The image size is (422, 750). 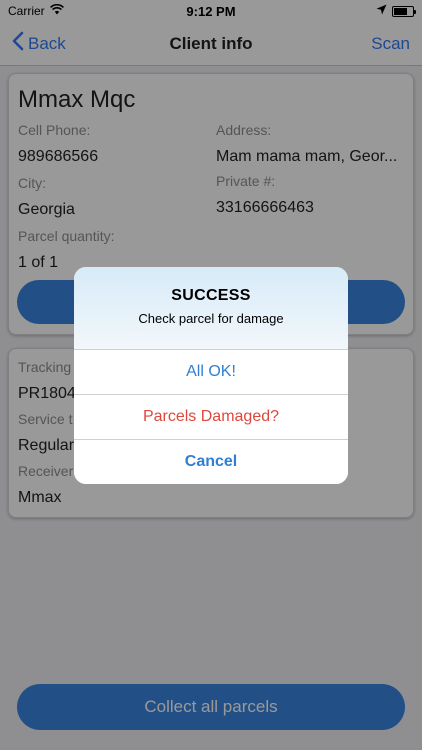 I want to click on alert-message: Check parcel for damage, so click(x=211, y=318).